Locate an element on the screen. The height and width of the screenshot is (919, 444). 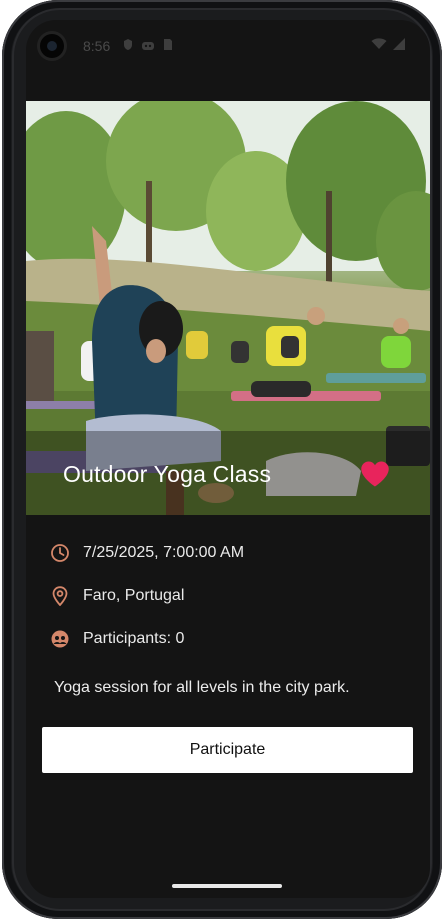
participants-icon is located at coordinates (60, 639).